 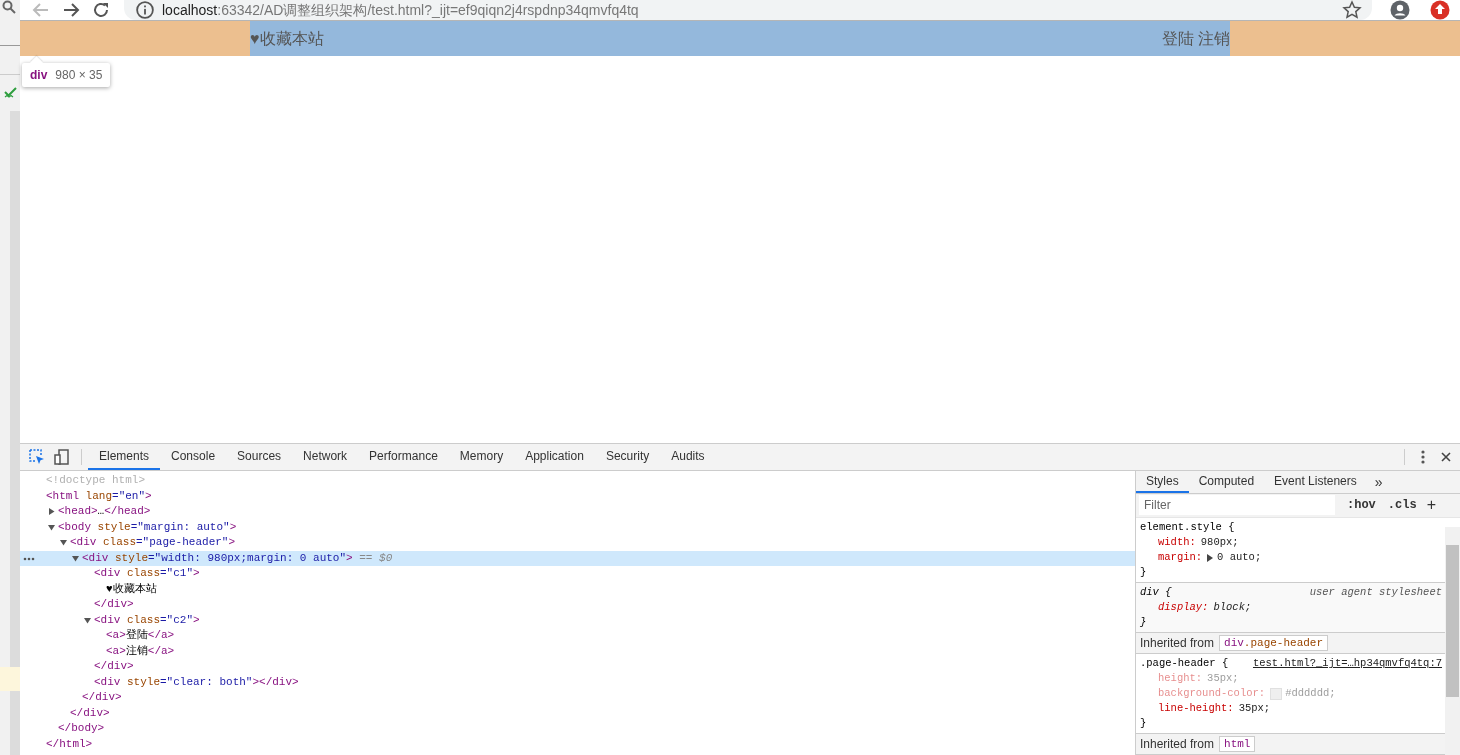 What do you see at coordinates (1361, 505) in the screenshot?
I see `toggle-button: :hov` at bounding box center [1361, 505].